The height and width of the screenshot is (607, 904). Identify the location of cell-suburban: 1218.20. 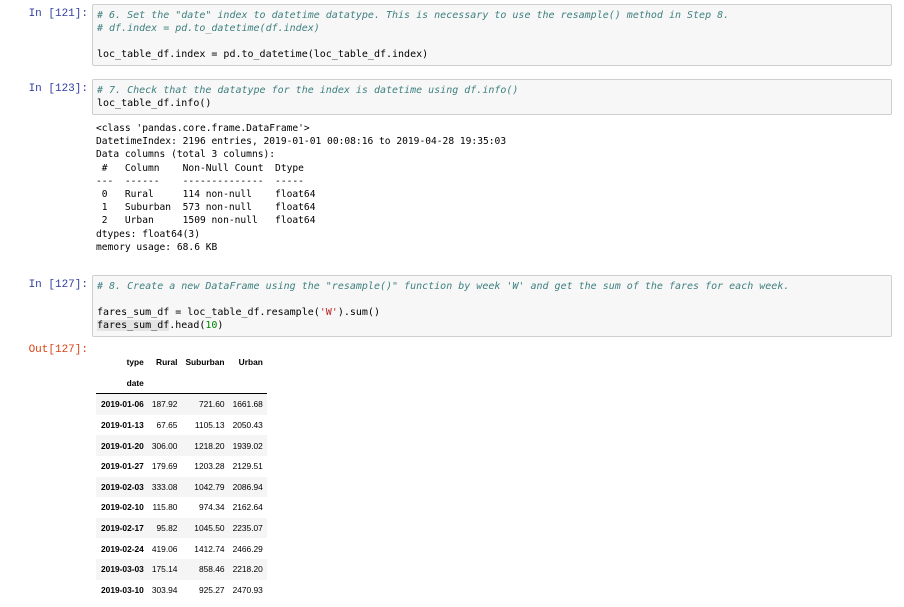
(209, 445).